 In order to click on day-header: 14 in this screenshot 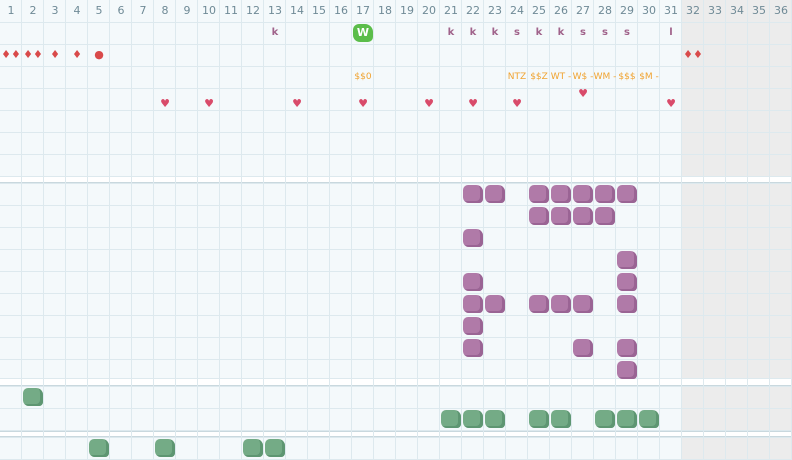, I will do `click(297, 11)`.